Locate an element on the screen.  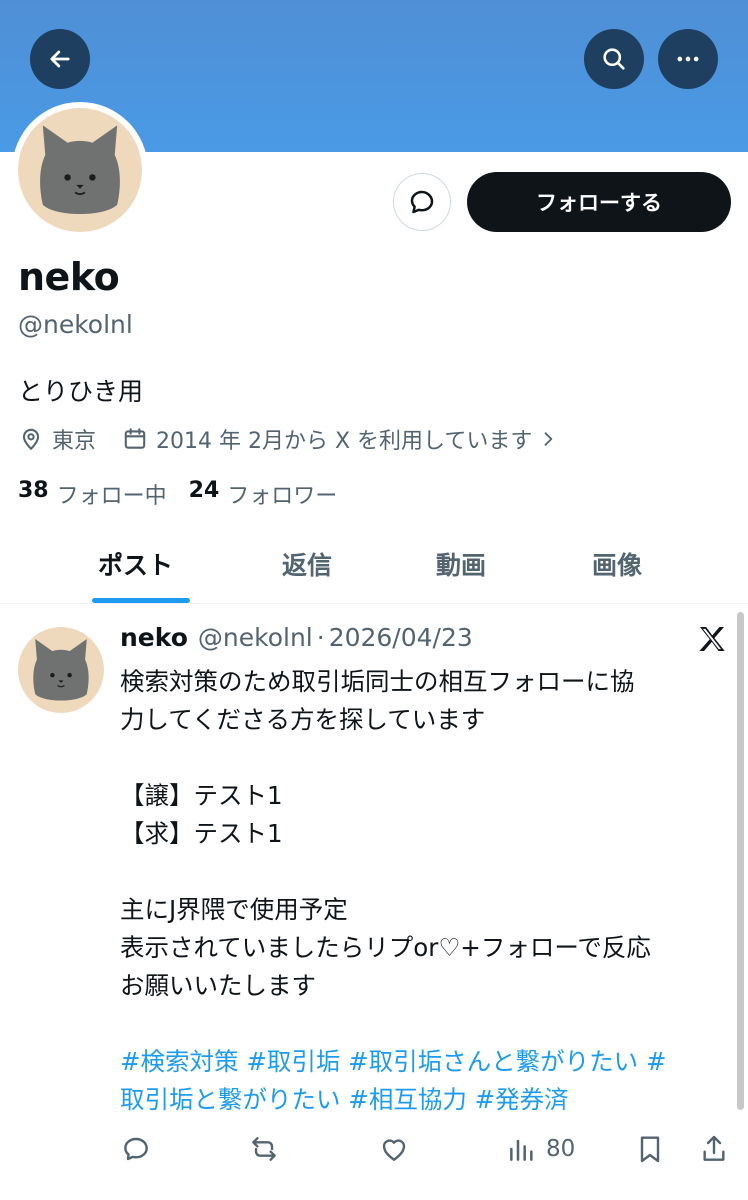
share-button is located at coordinates (714, 1149).